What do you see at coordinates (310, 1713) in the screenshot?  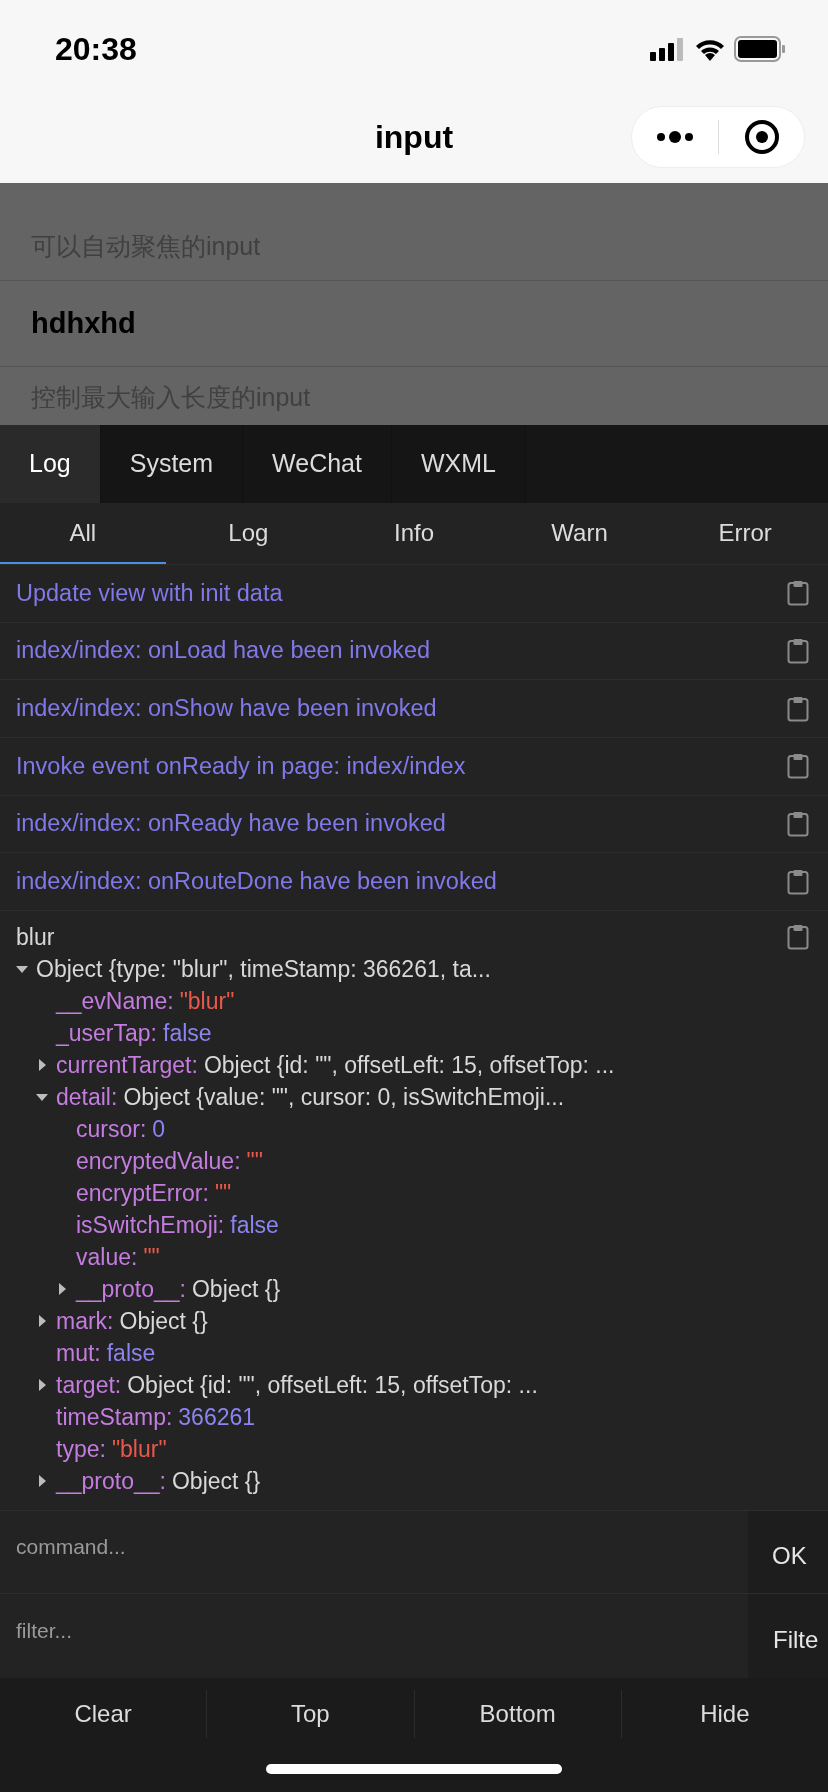 I see `action-button: Top` at bounding box center [310, 1713].